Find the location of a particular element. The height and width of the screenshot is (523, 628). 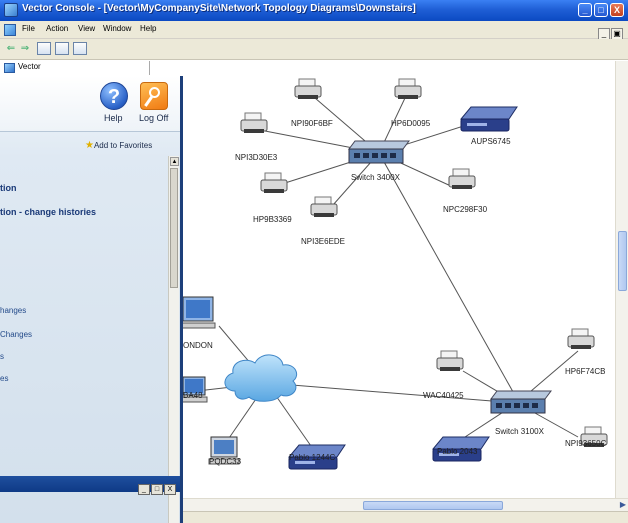

scroll-up-icon: ▲ is located at coordinates (174, 161).